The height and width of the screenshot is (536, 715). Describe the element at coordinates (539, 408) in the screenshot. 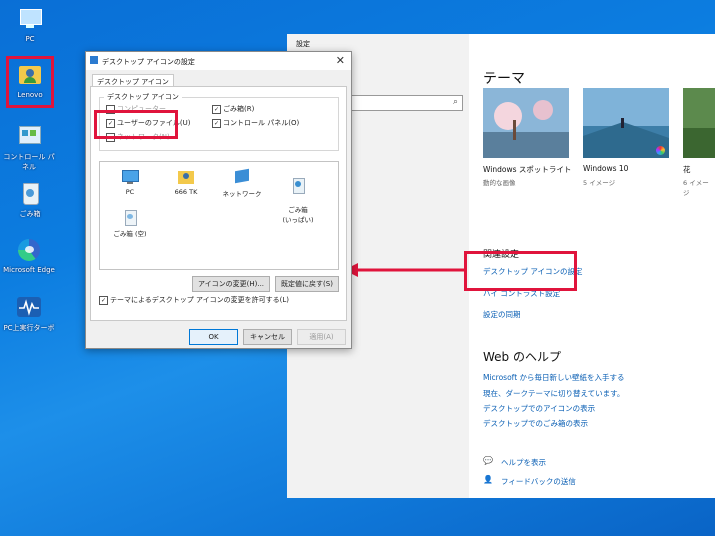

I see `help-link-show-icons: デスクトップでのアイコンの表示` at that location.